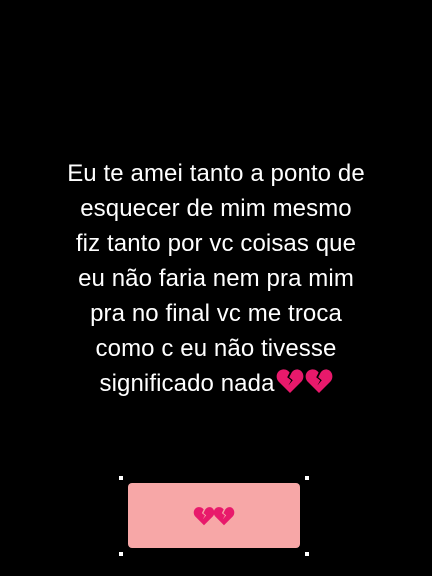  What do you see at coordinates (187, 383) in the screenshot?
I see `quote-line-7: significado nada` at bounding box center [187, 383].